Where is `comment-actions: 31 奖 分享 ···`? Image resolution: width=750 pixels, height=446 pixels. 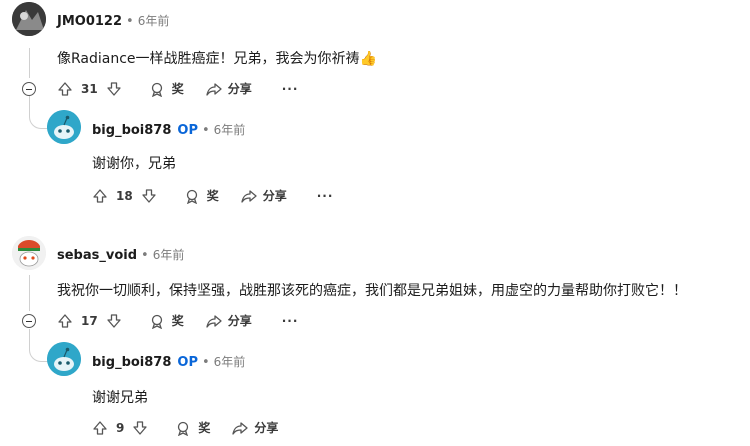 comment-actions: 31 奖 分享 ··· is located at coordinates (184, 88).